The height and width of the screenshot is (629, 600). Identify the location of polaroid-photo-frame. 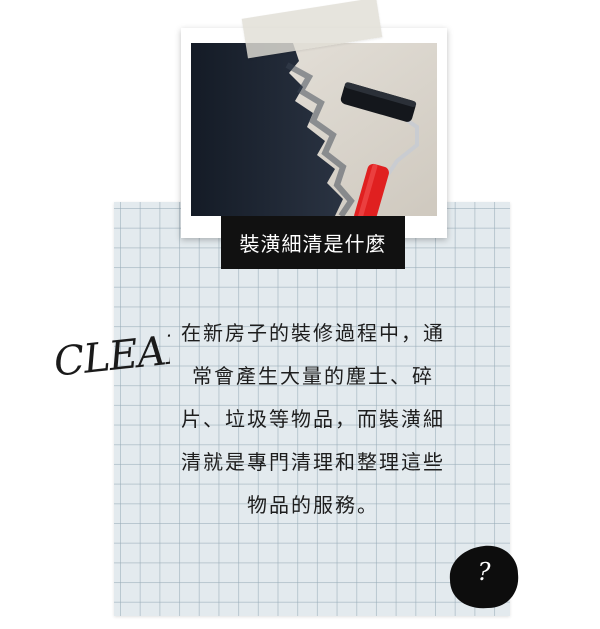
(314, 133).